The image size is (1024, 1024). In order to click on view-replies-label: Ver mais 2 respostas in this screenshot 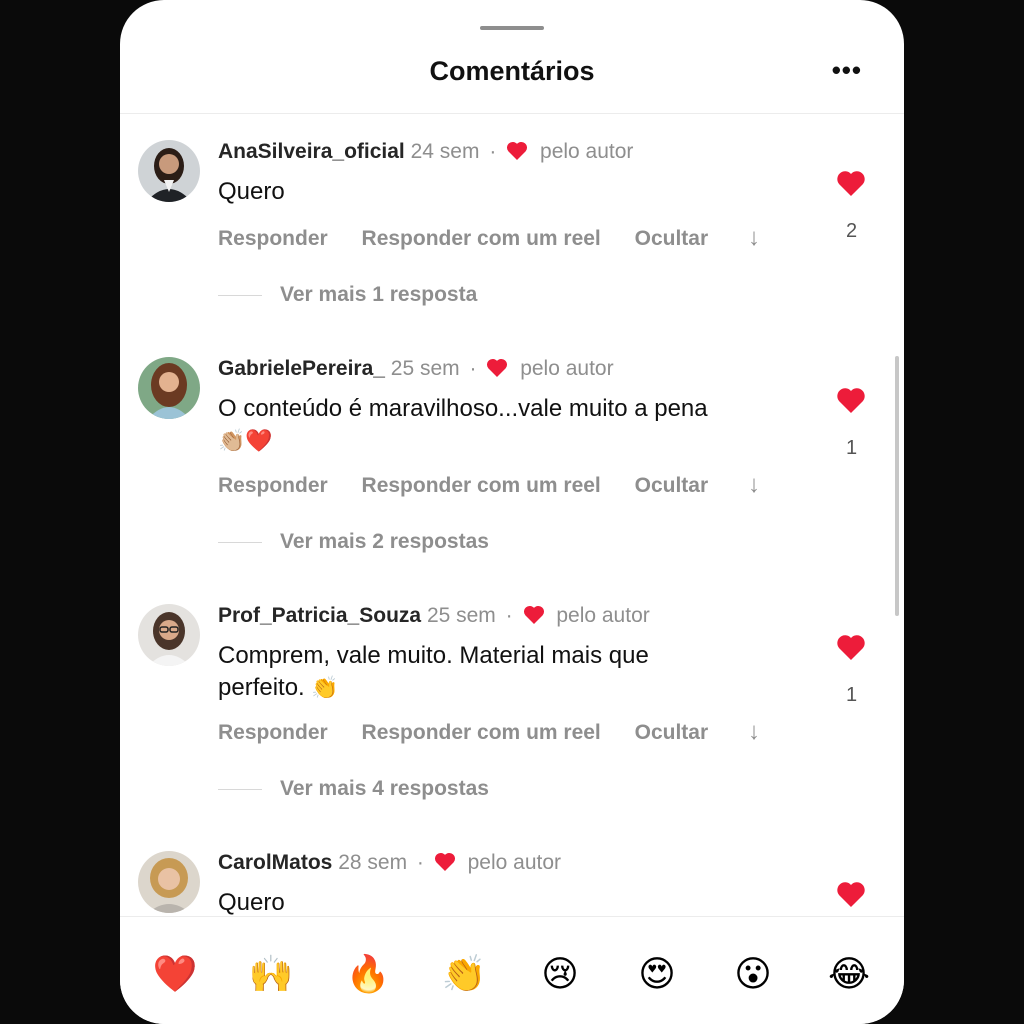, I will do `click(384, 541)`.